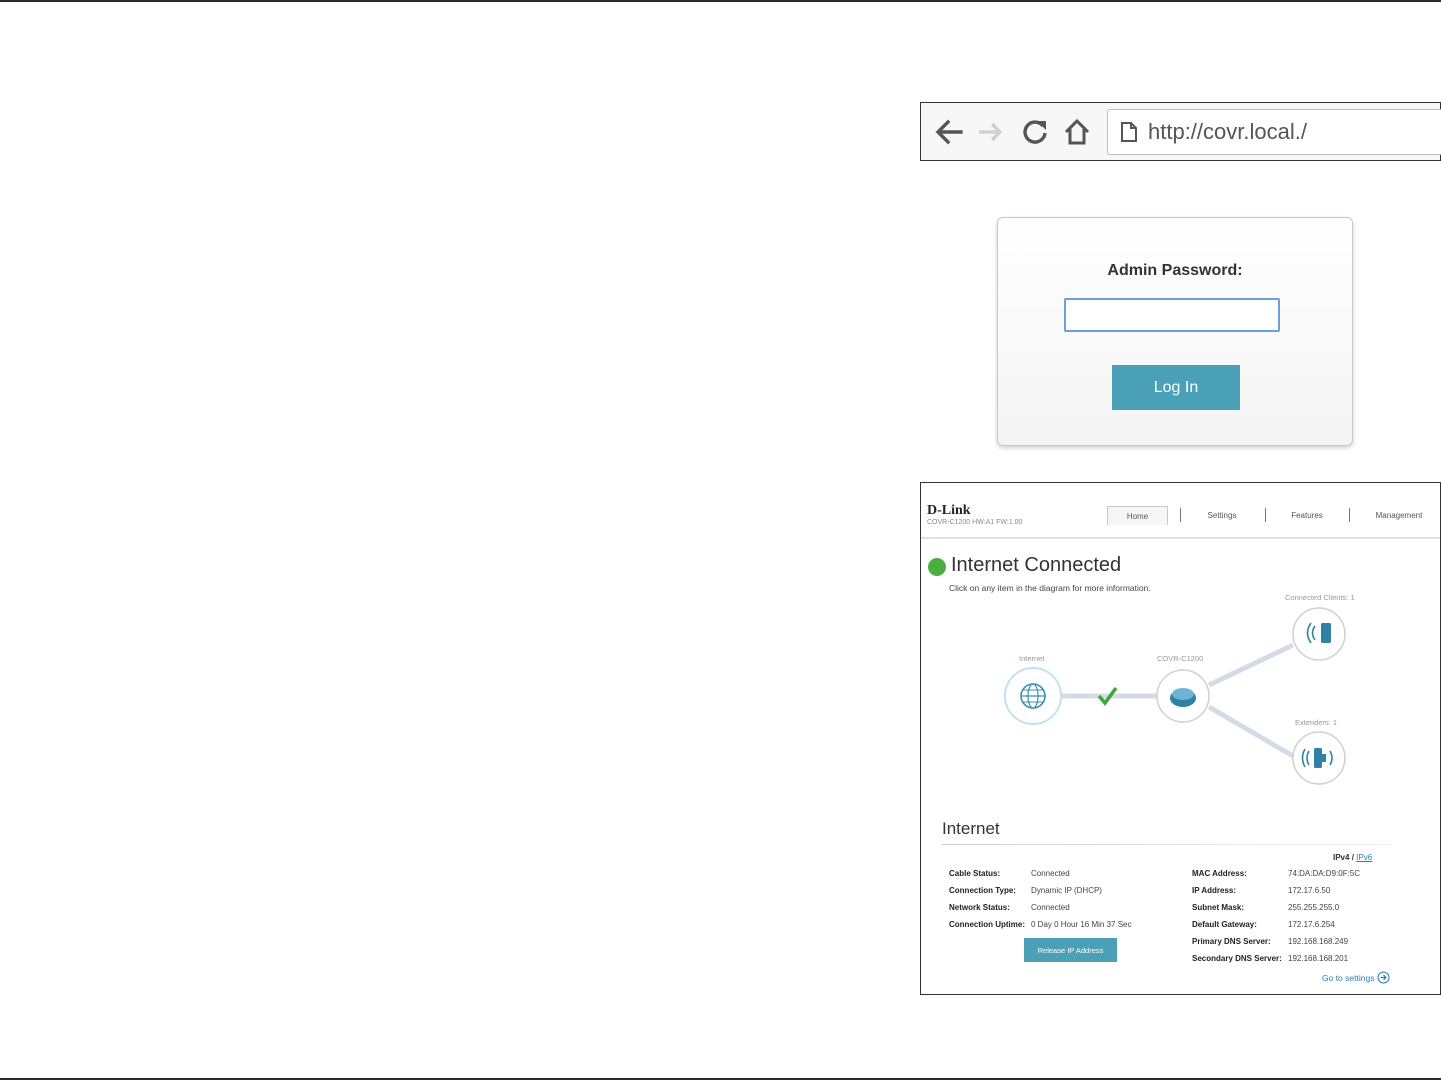  Describe the element at coordinates (979, 907) in the screenshot. I see `network-status-key: Network Status:` at that location.